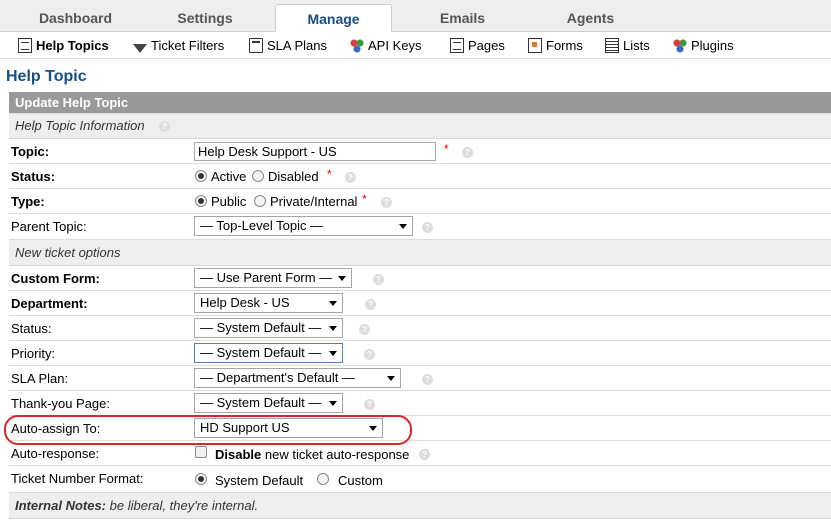 Image resolution: width=831 pixels, height=523 pixels. What do you see at coordinates (205, 18) in the screenshot?
I see `tab-settings: Settings` at bounding box center [205, 18].